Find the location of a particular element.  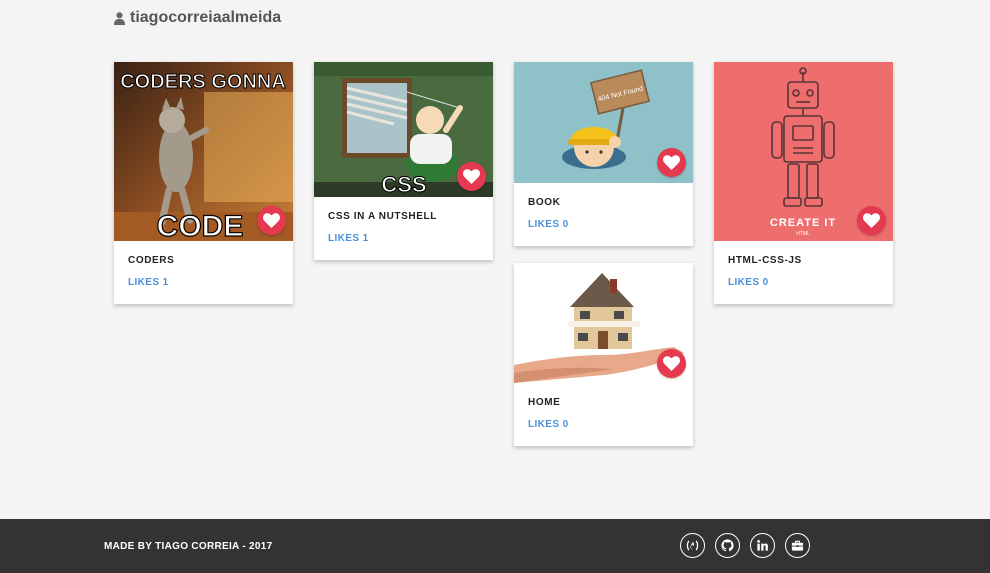

github-icon is located at coordinates (727, 545).